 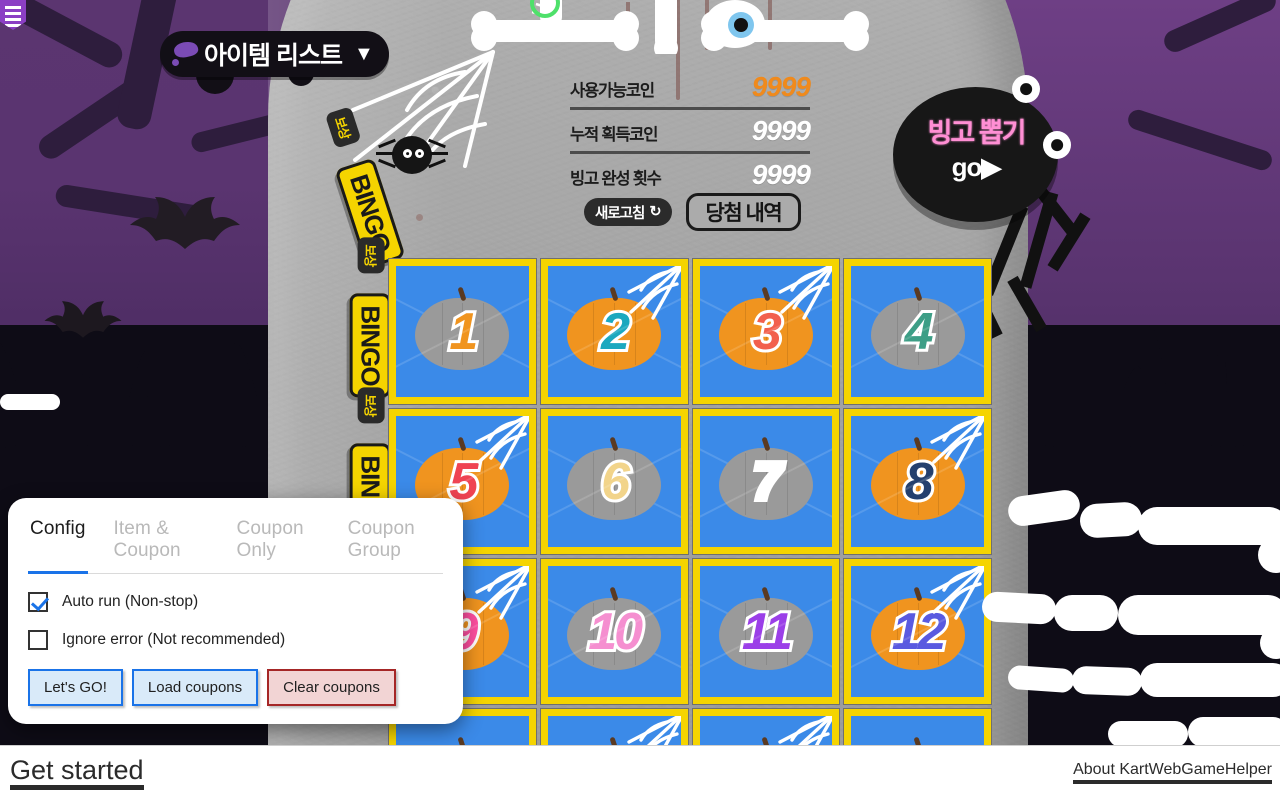 What do you see at coordinates (130, 601) in the screenshot?
I see `checkbox-label: Auto run (Non-stop)` at bounding box center [130, 601].